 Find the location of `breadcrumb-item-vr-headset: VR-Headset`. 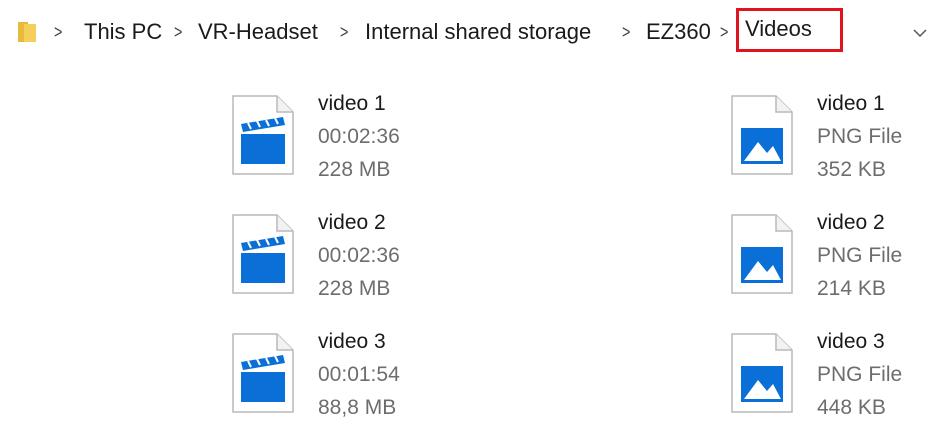

breadcrumb-item-vr-headset: VR-Headset is located at coordinates (258, 32).